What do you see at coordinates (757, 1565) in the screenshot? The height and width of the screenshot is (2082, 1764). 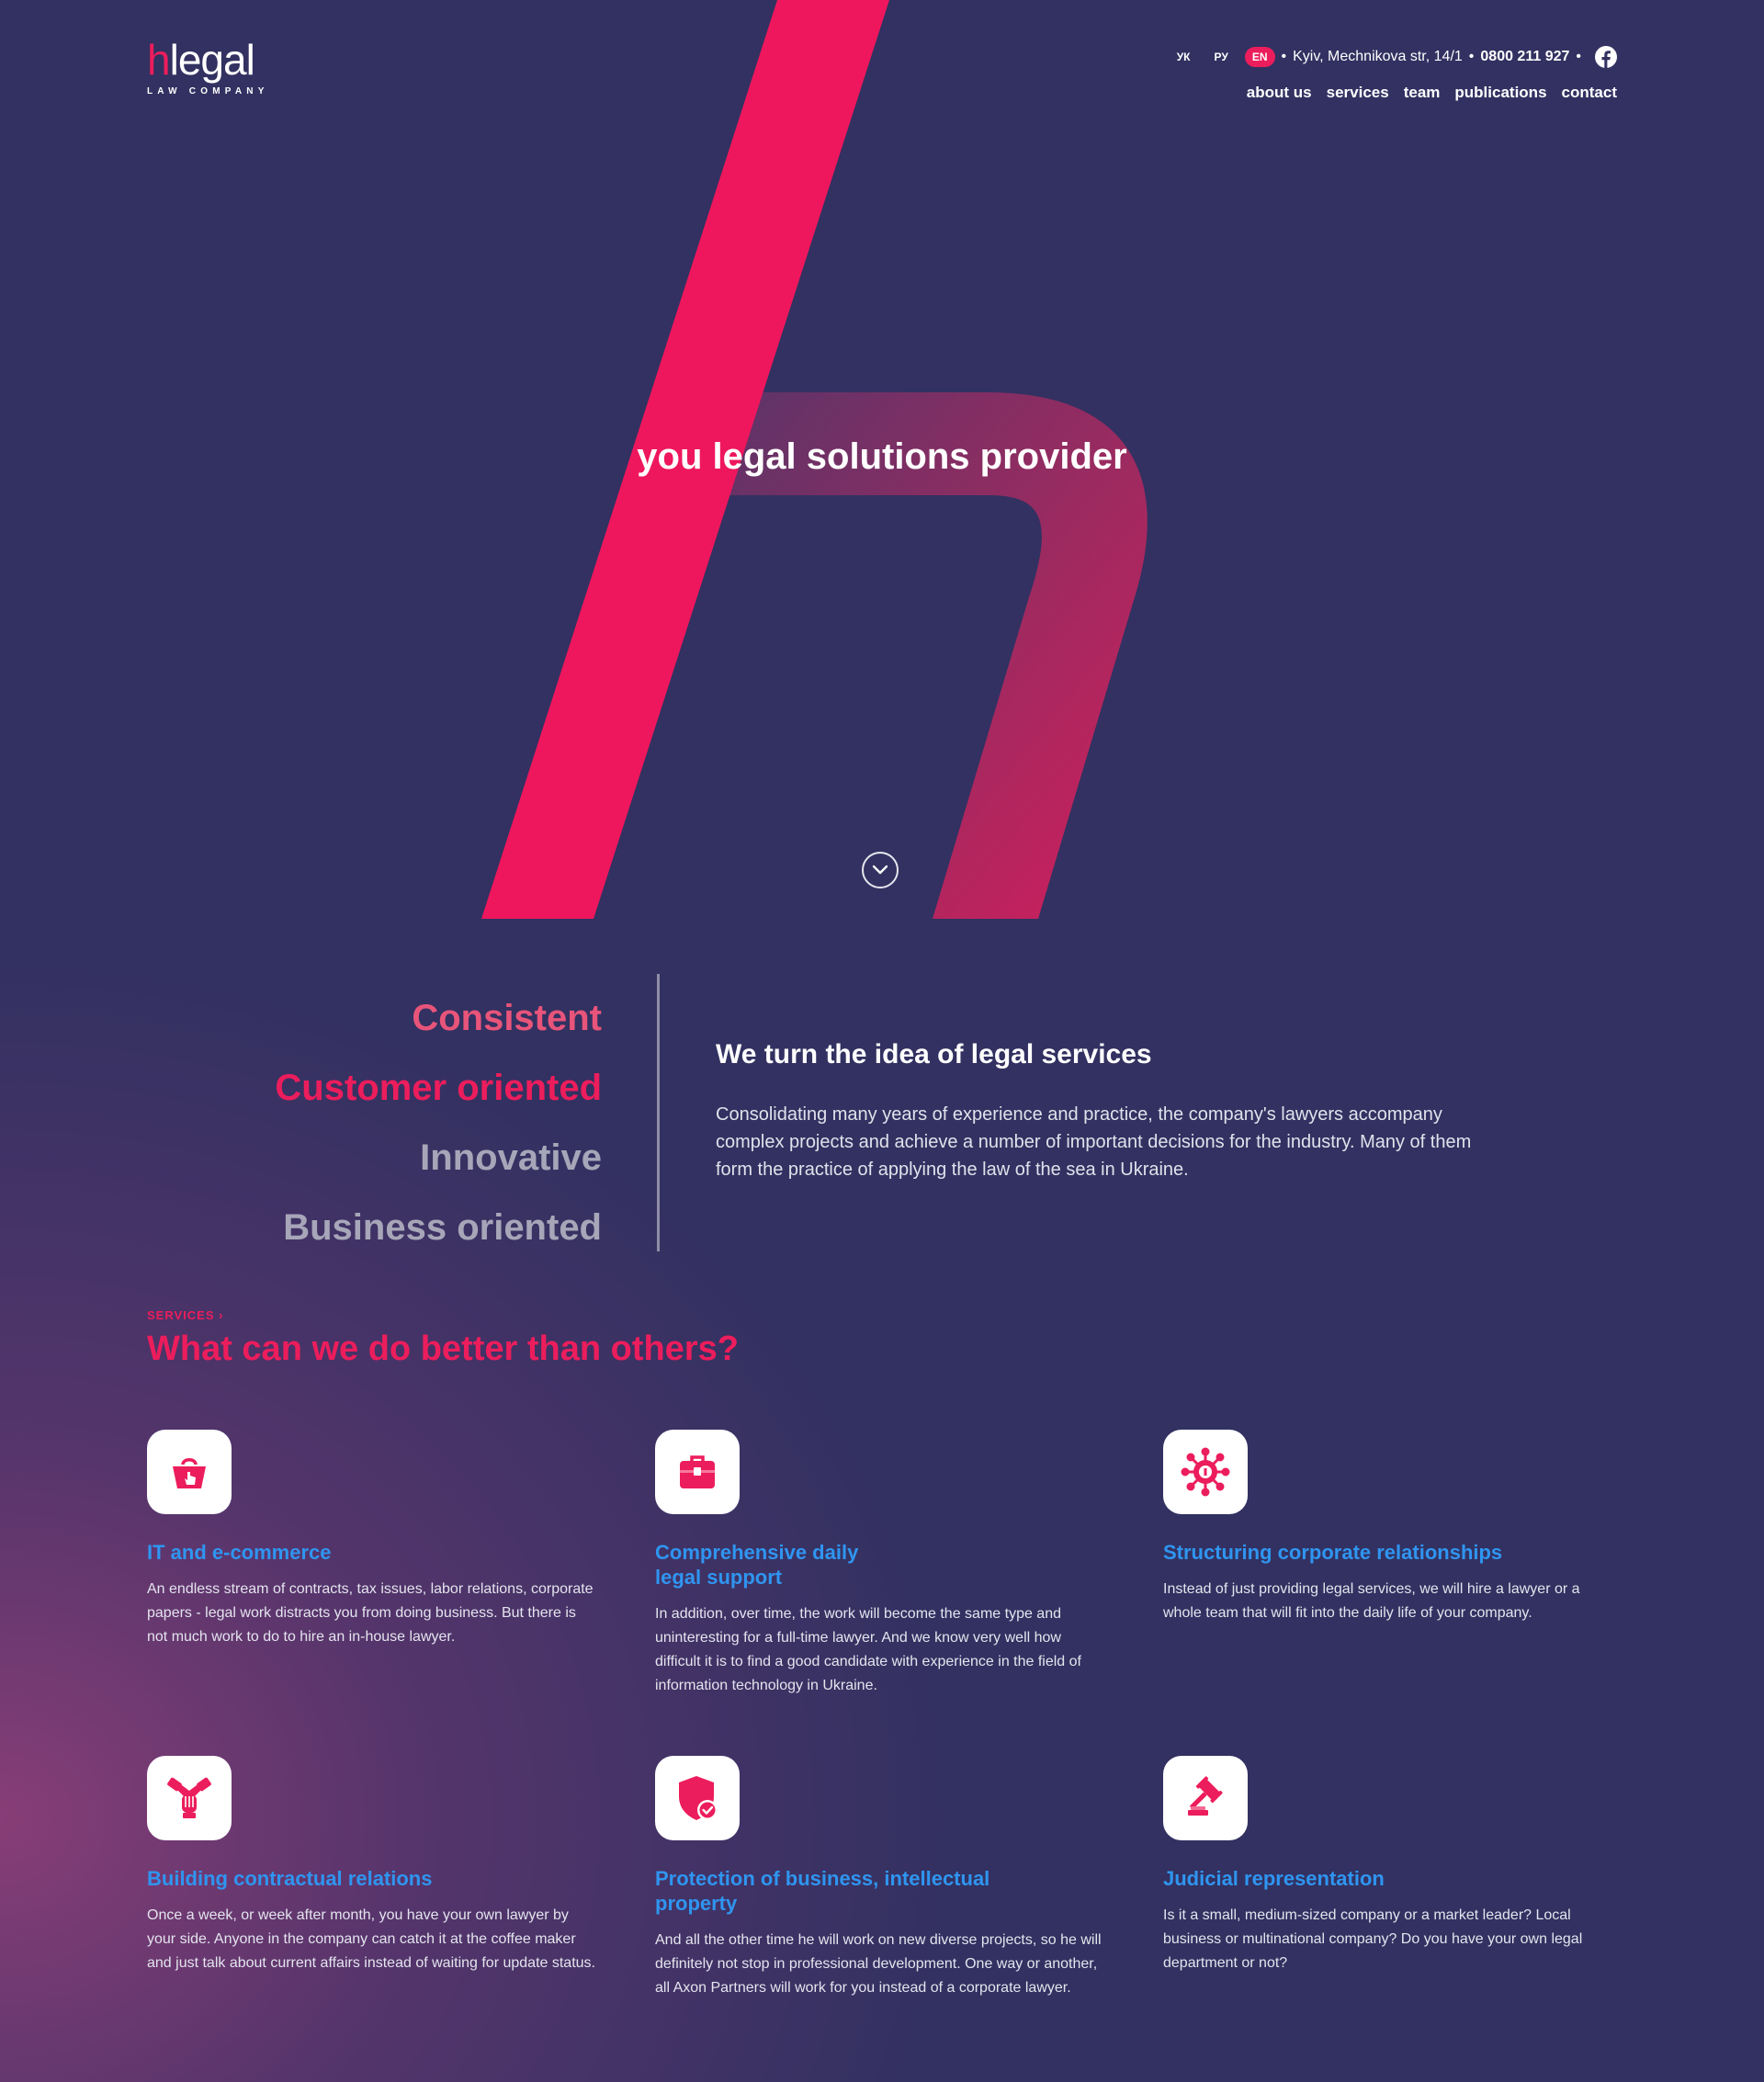 I see `card-title: Comprehensive daily legal support` at bounding box center [757, 1565].